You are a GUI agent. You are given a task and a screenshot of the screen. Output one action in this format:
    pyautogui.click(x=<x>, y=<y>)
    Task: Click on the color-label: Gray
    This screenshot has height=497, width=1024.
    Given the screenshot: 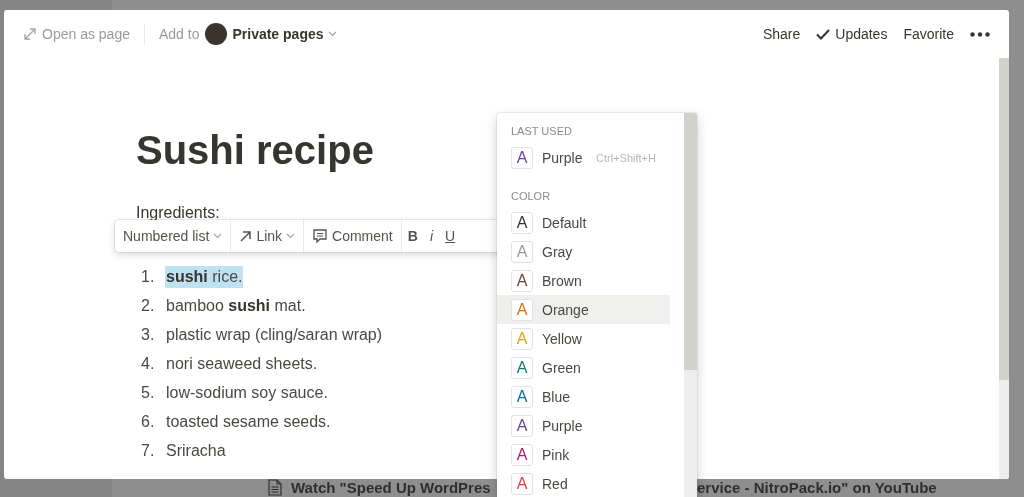 What is the action you would take?
    pyautogui.click(x=557, y=251)
    